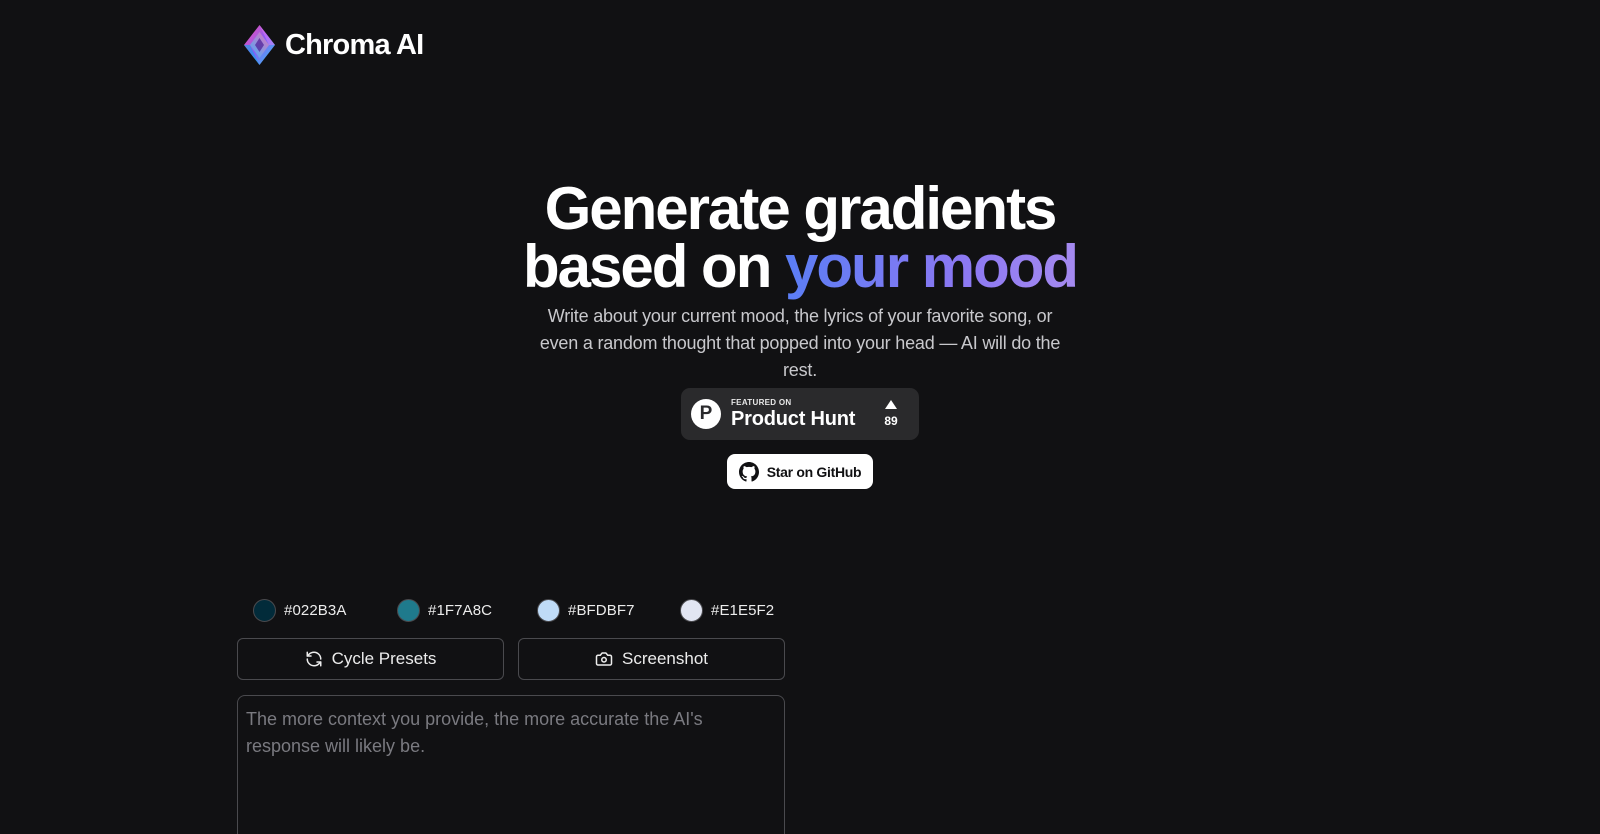 This screenshot has width=1600, height=834. What do you see at coordinates (314, 659) in the screenshot?
I see `refresh-icon` at bounding box center [314, 659].